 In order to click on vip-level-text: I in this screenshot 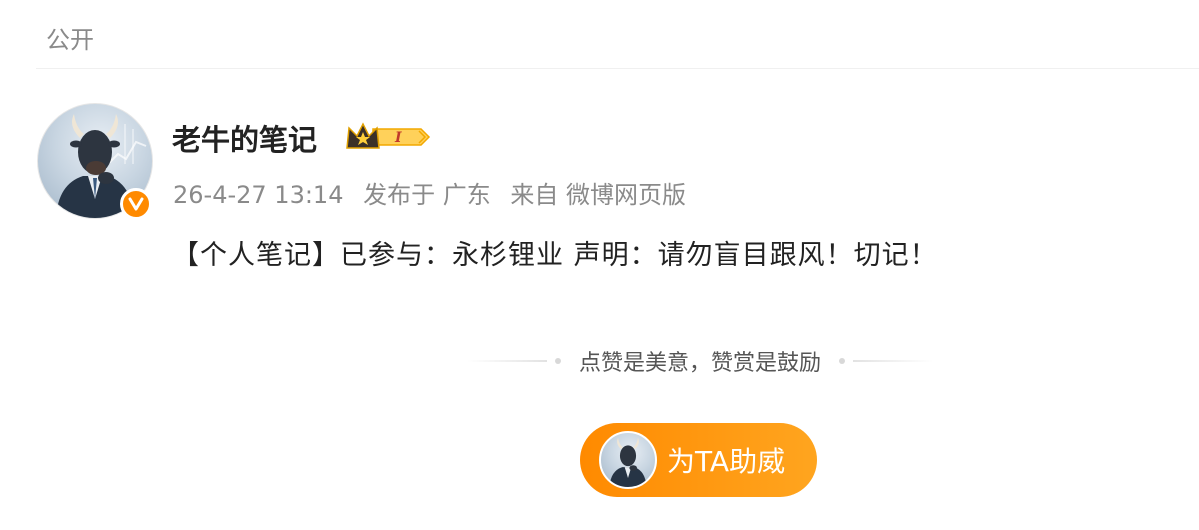, I will do `click(398, 138)`.